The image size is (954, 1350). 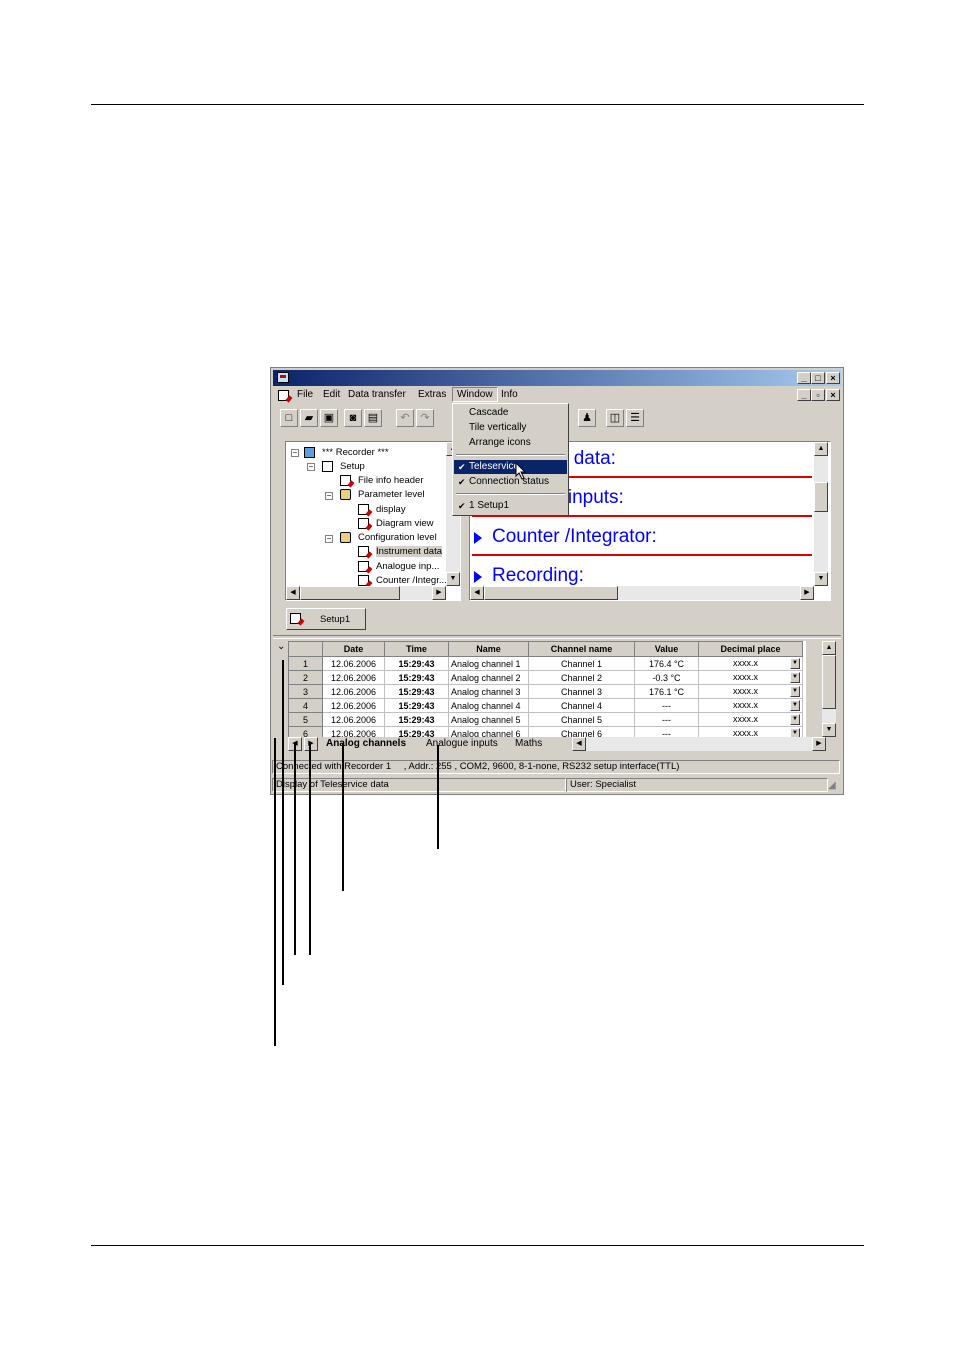 I want to click on tree-node-display: display, so click(x=391, y=509).